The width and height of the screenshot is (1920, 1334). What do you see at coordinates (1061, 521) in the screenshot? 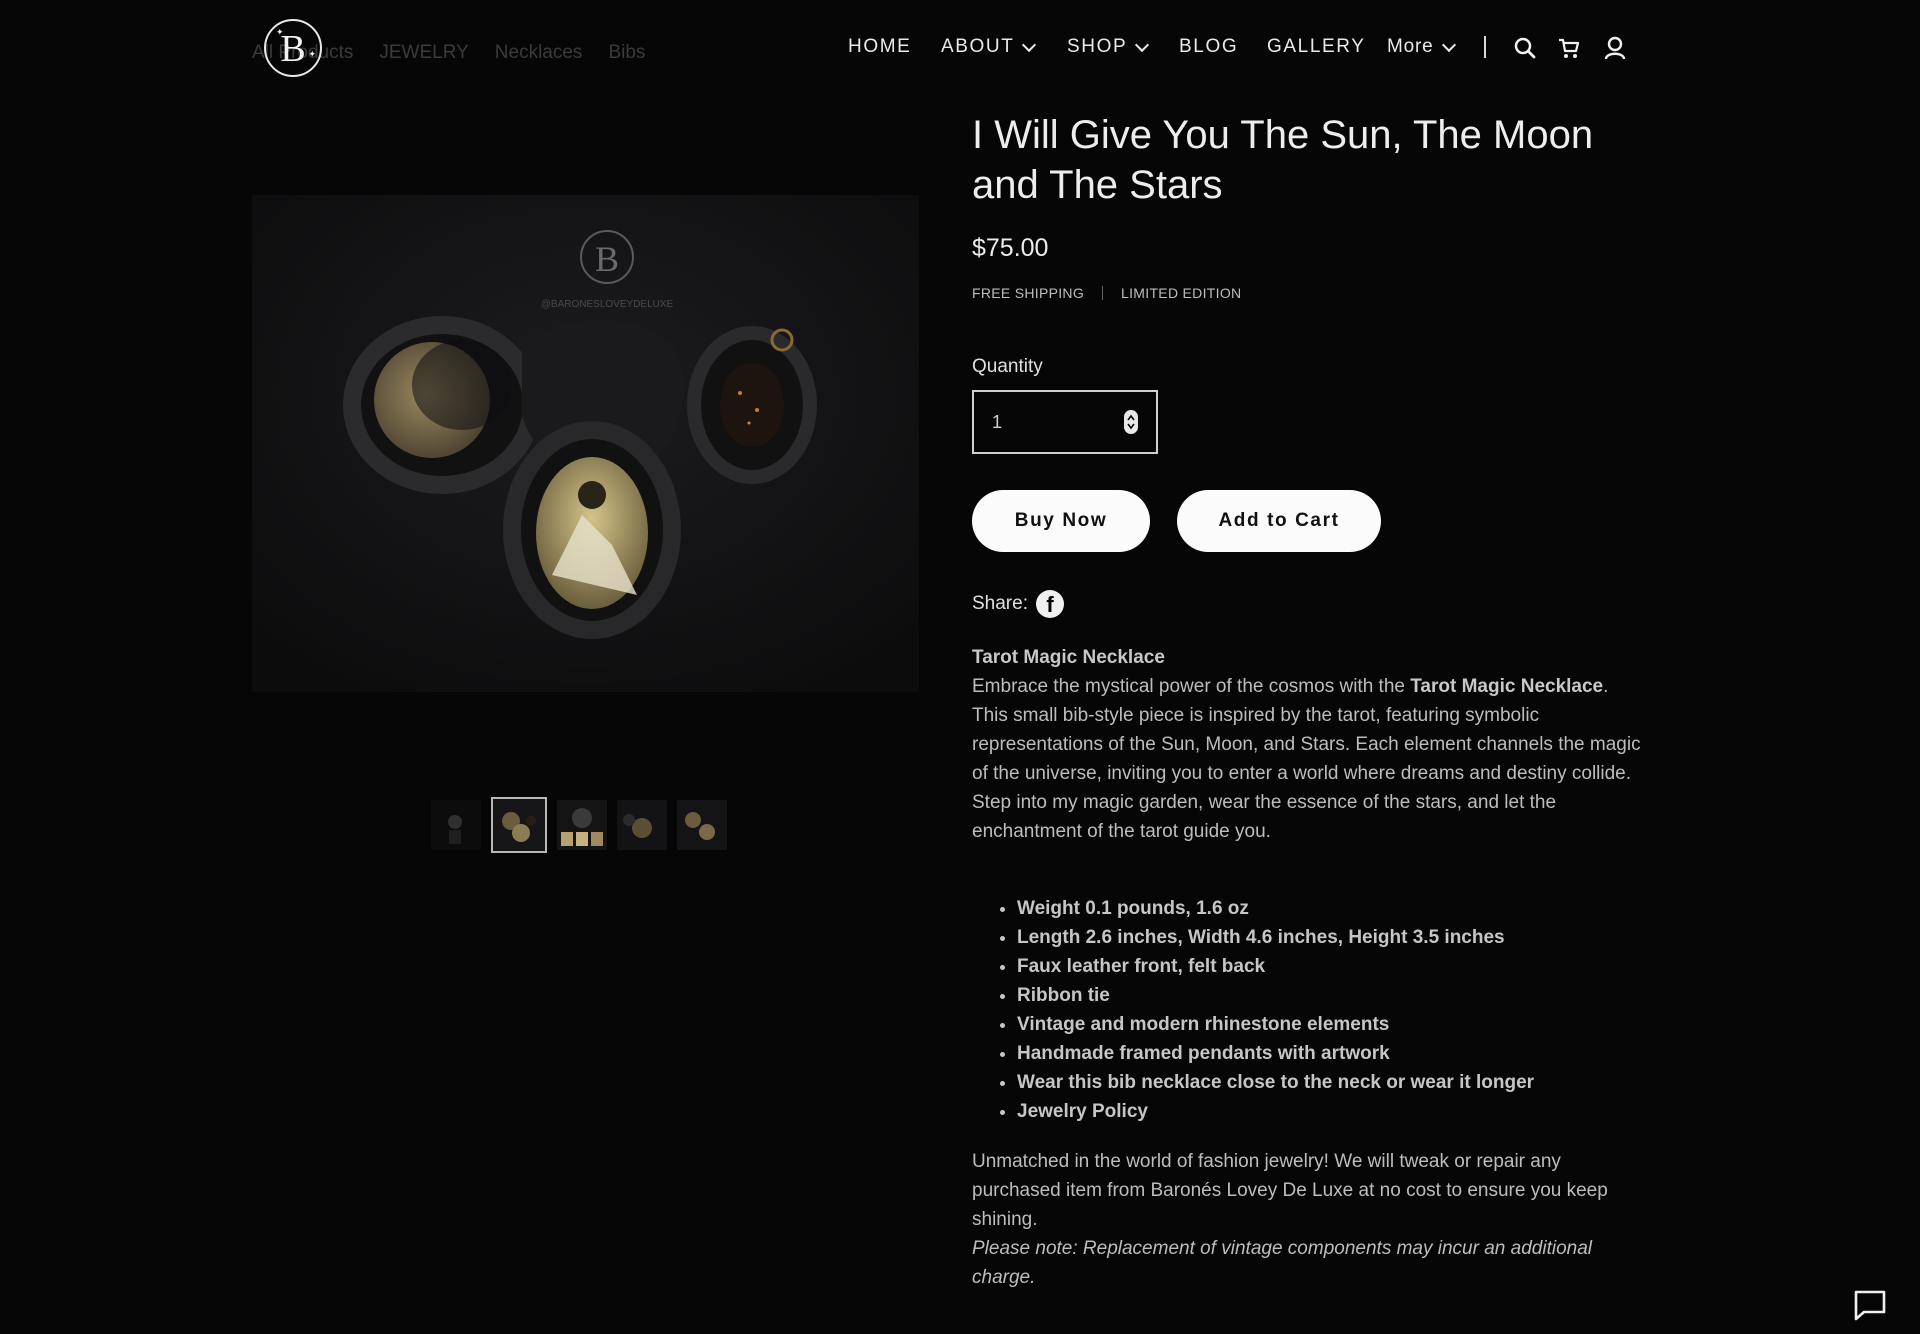
I see `buy-now-button: Buy Now` at bounding box center [1061, 521].